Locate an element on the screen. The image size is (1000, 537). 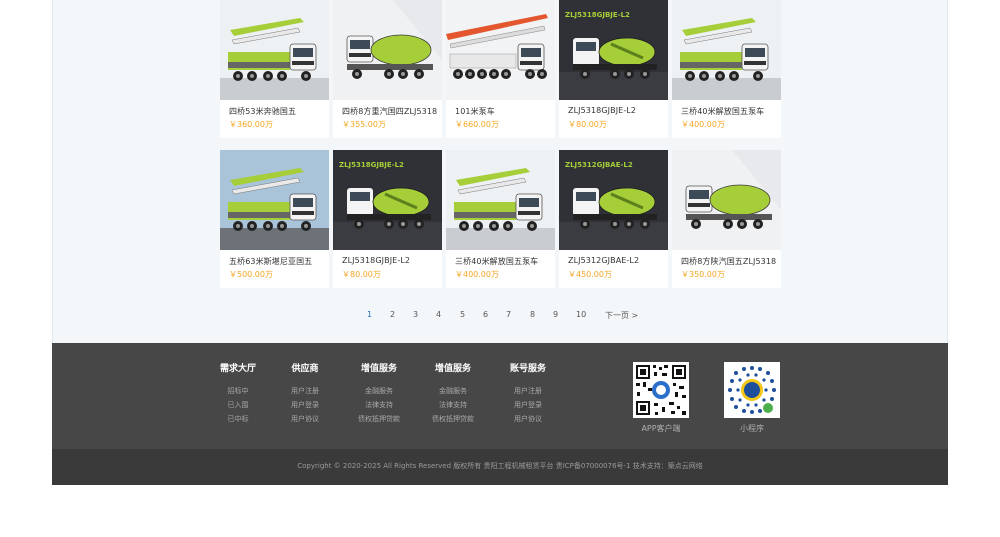
product-title: 四桥8方重汽国四ZLJ5318 is located at coordinates (390, 111).